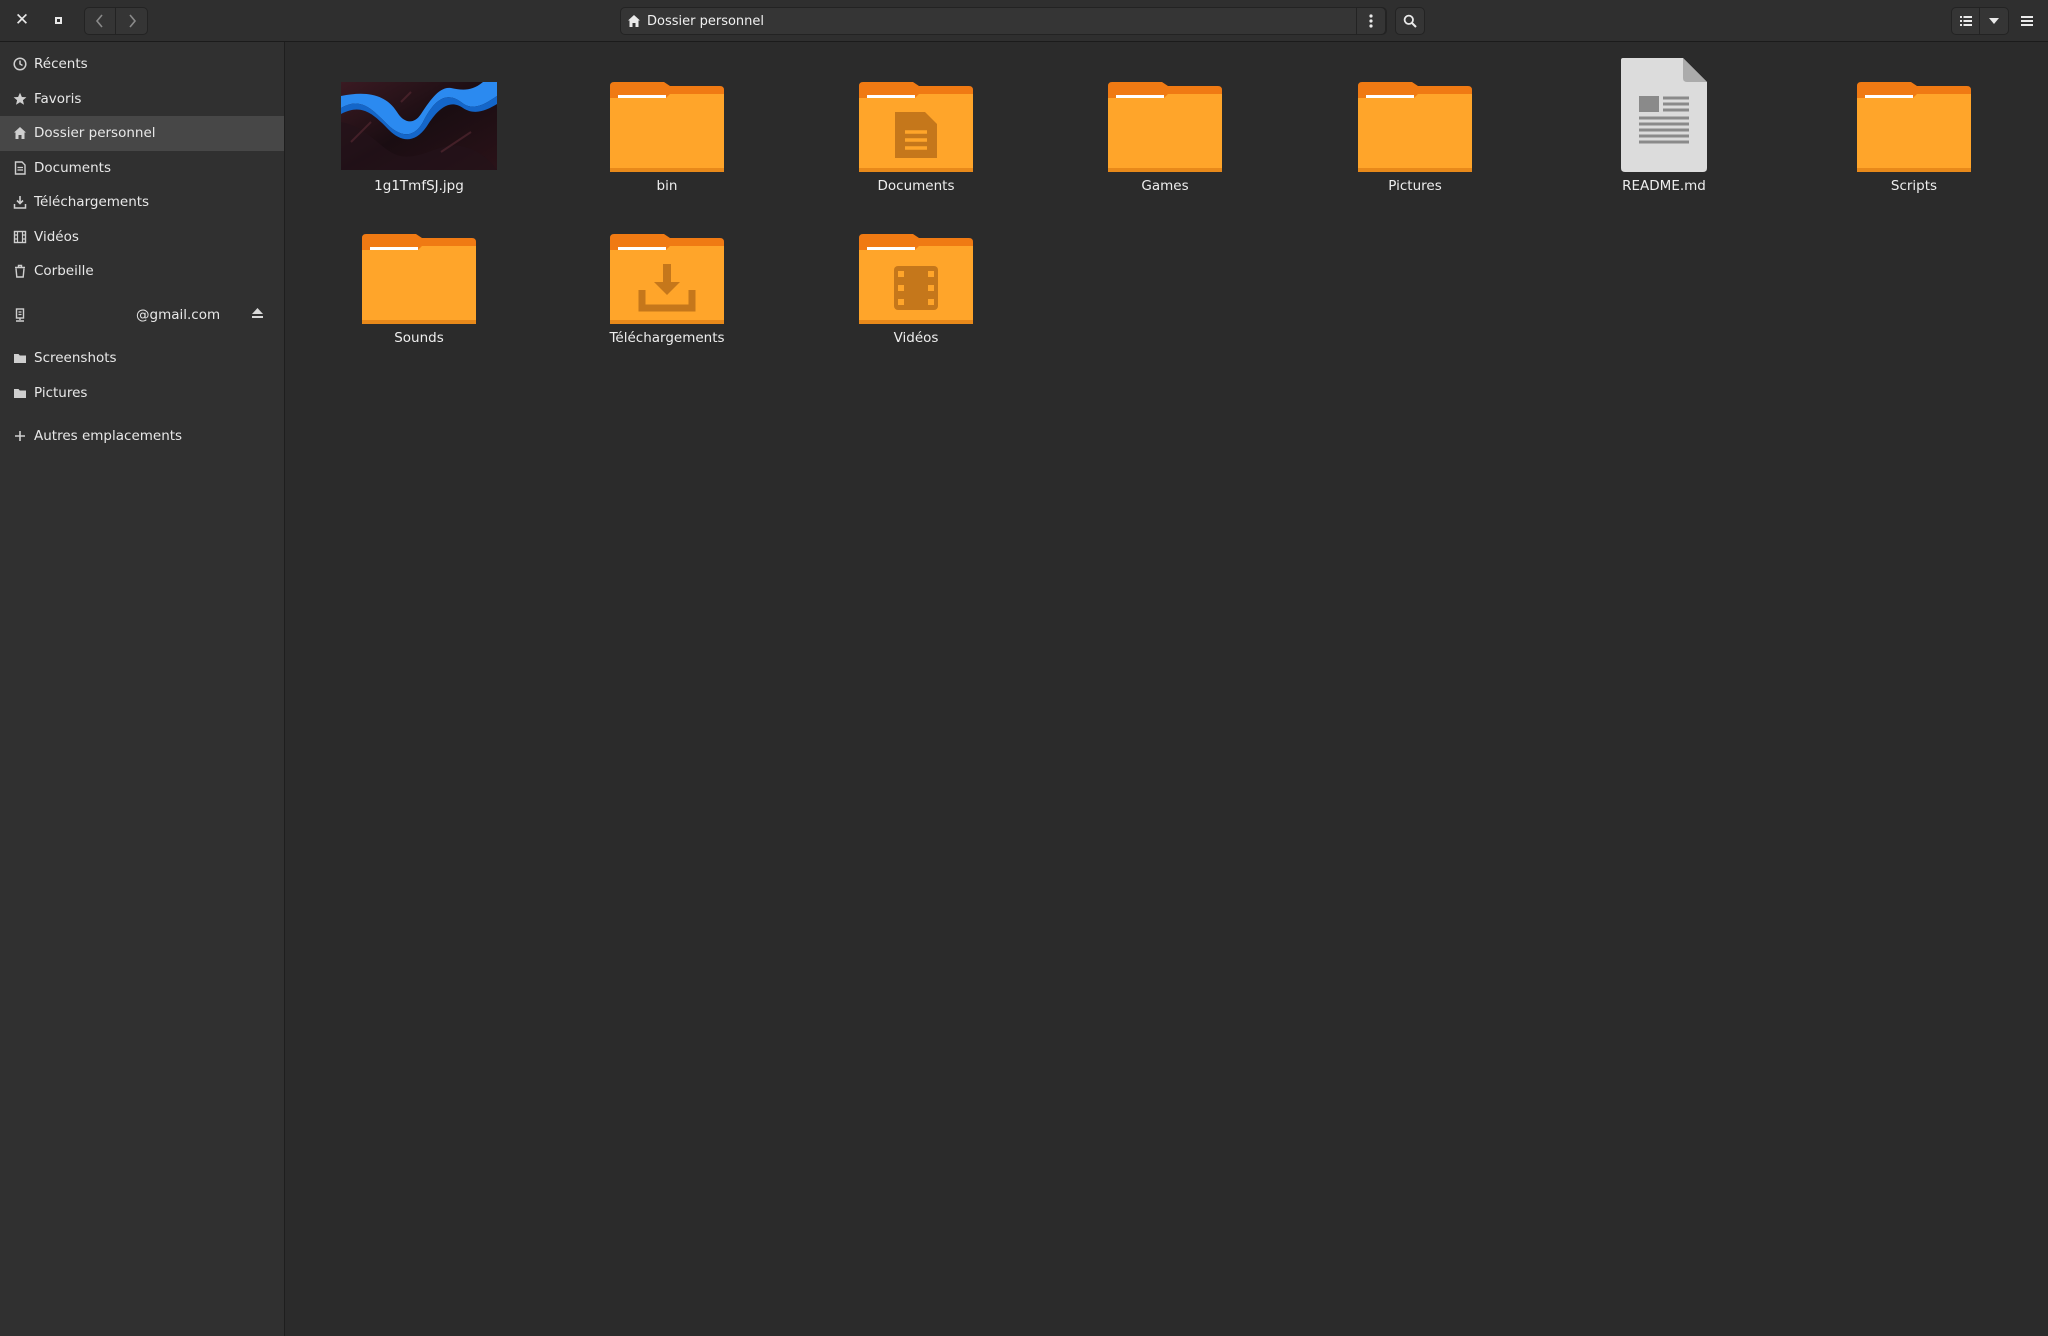 The image size is (2048, 1336). I want to click on maximize-icon, so click(58, 20).